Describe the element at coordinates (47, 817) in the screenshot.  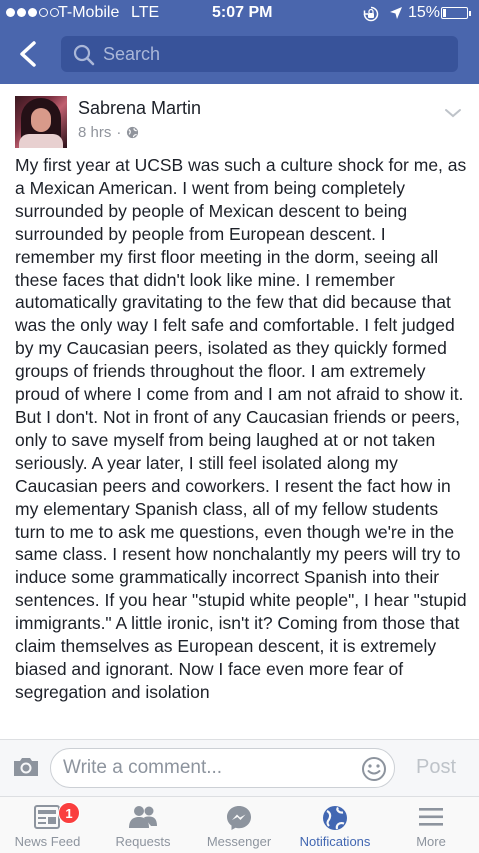
I see `news-feed-icon` at that location.